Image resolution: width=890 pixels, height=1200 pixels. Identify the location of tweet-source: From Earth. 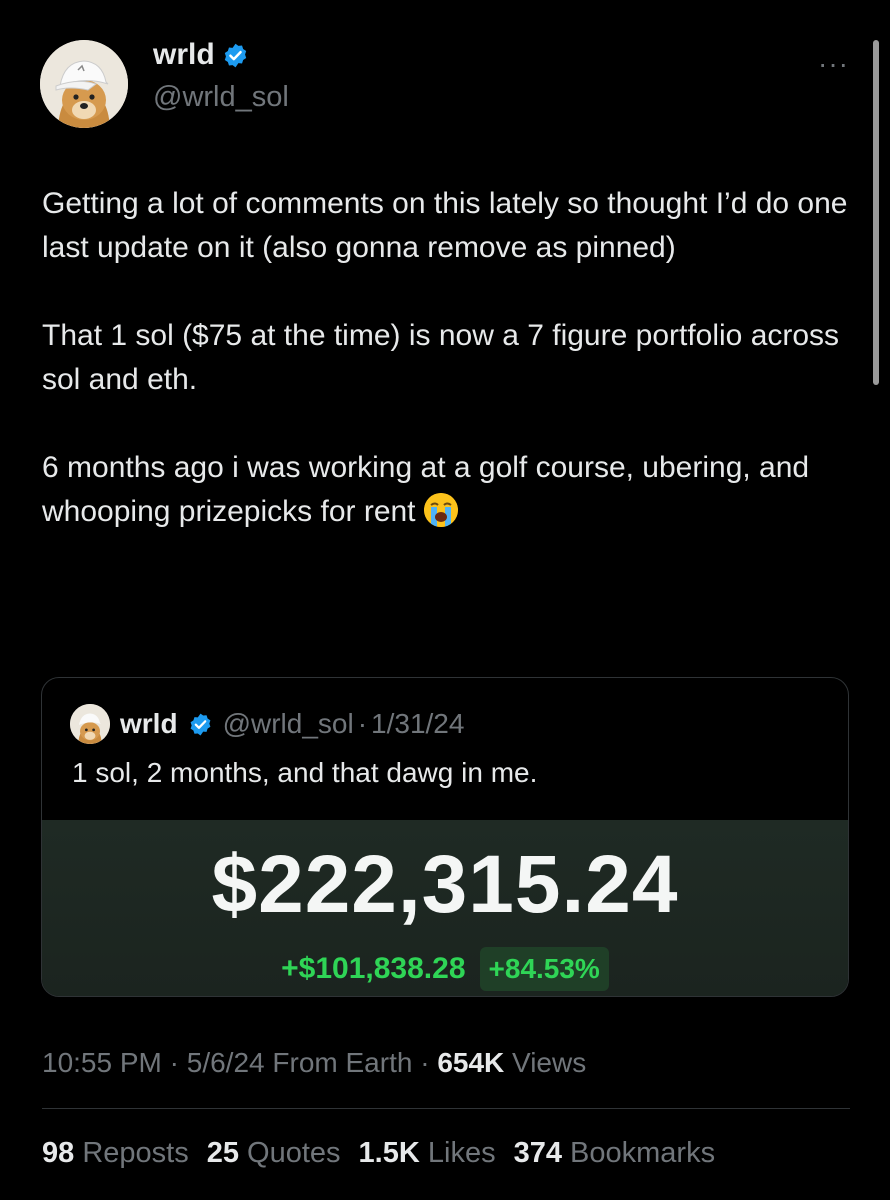
(342, 1062).